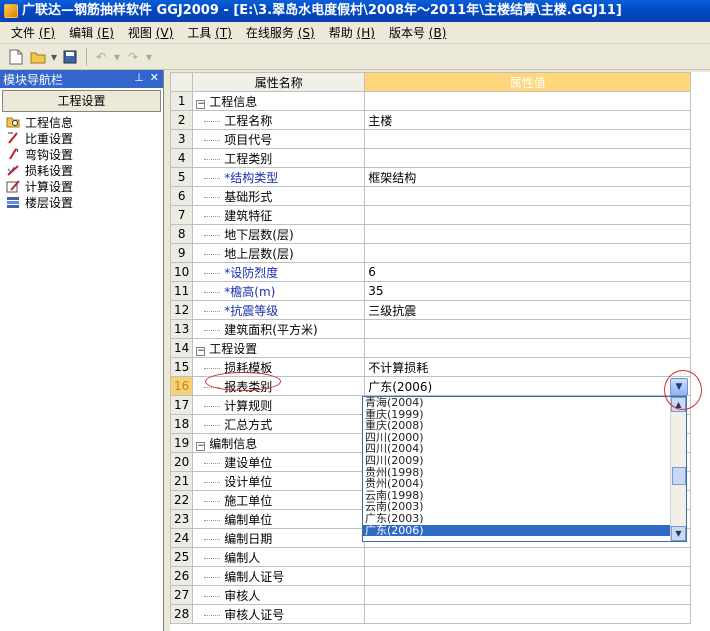  Describe the element at coordinates (117, 57) in the screenshot. I see `undo-dropdown-icon: ▾` at that location.